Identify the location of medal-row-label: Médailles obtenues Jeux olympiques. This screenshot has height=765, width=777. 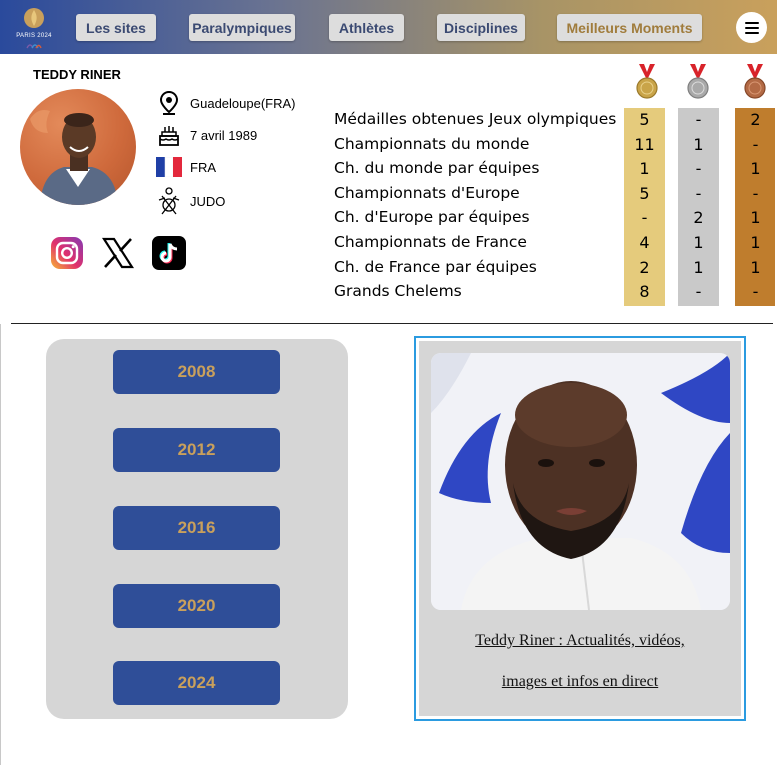
(475, 119).